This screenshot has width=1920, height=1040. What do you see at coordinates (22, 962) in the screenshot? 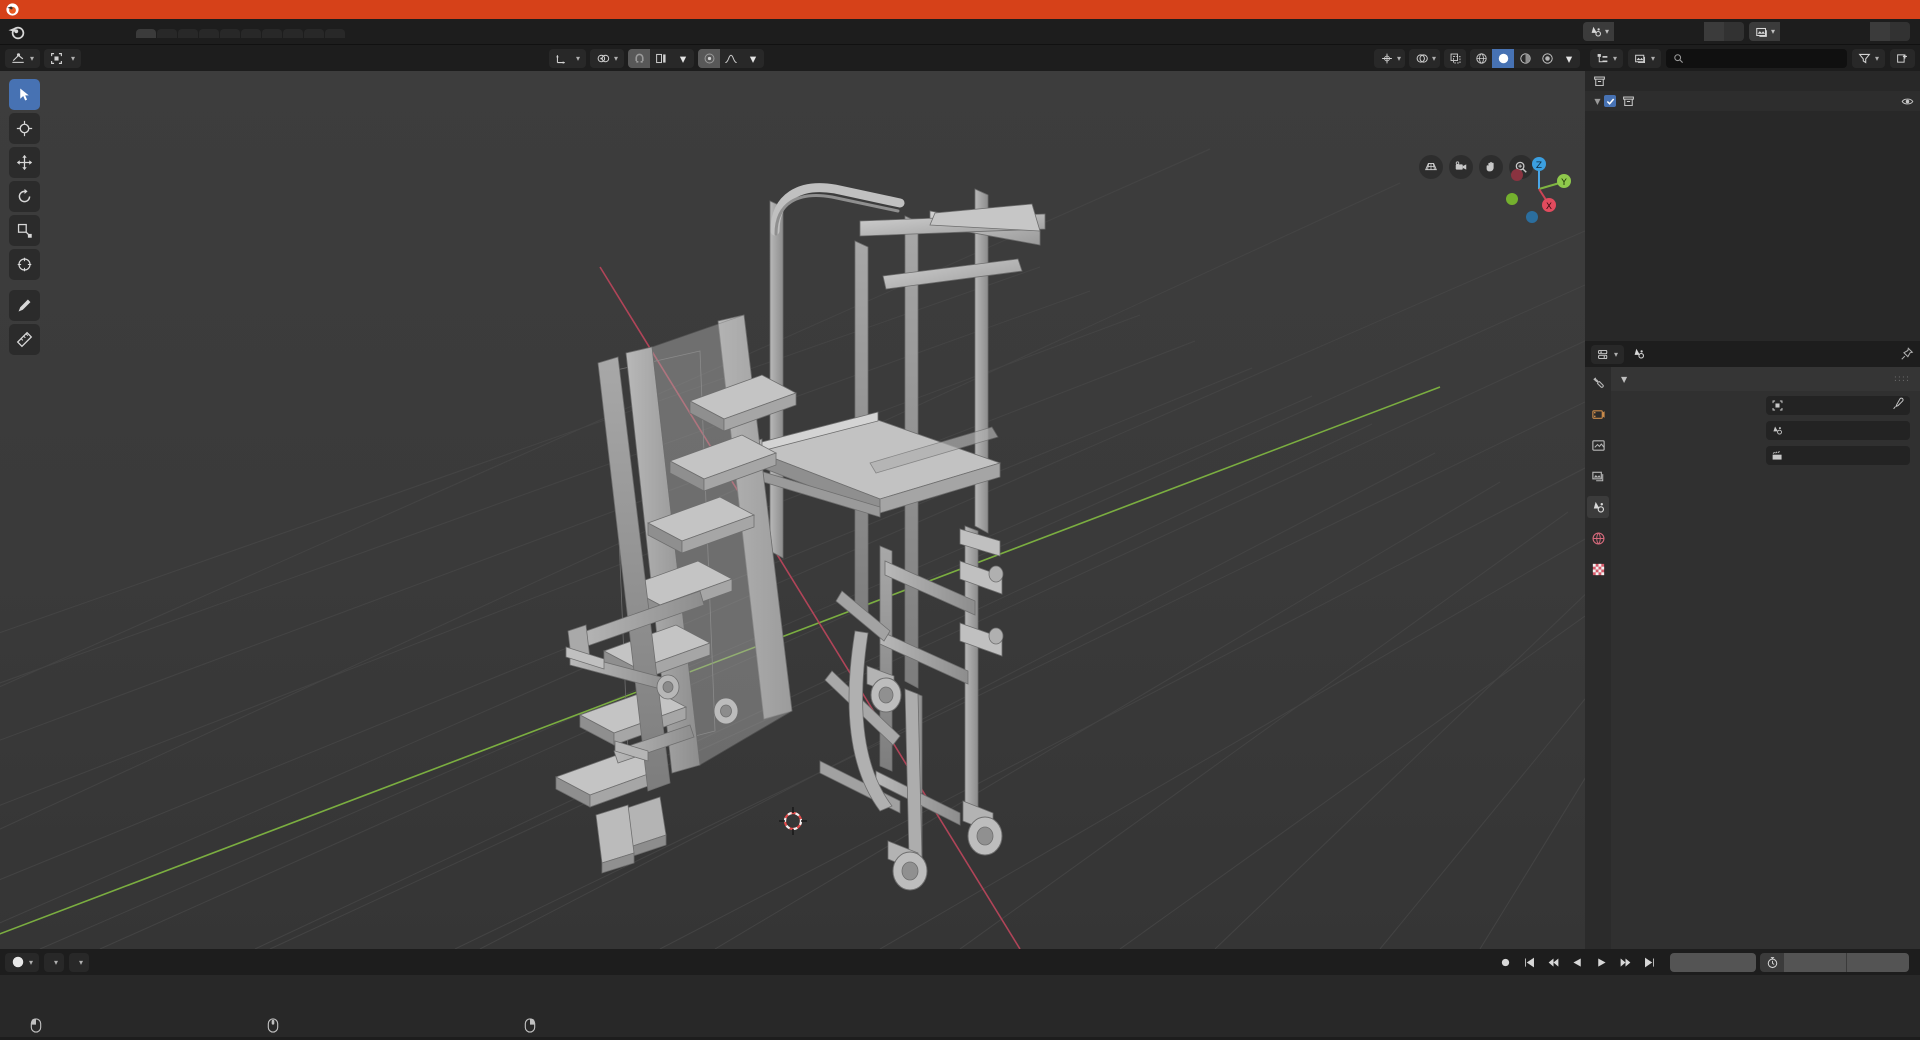
I see `timeline-editor-type-selector: ▾` at bounding box center [22, 962].